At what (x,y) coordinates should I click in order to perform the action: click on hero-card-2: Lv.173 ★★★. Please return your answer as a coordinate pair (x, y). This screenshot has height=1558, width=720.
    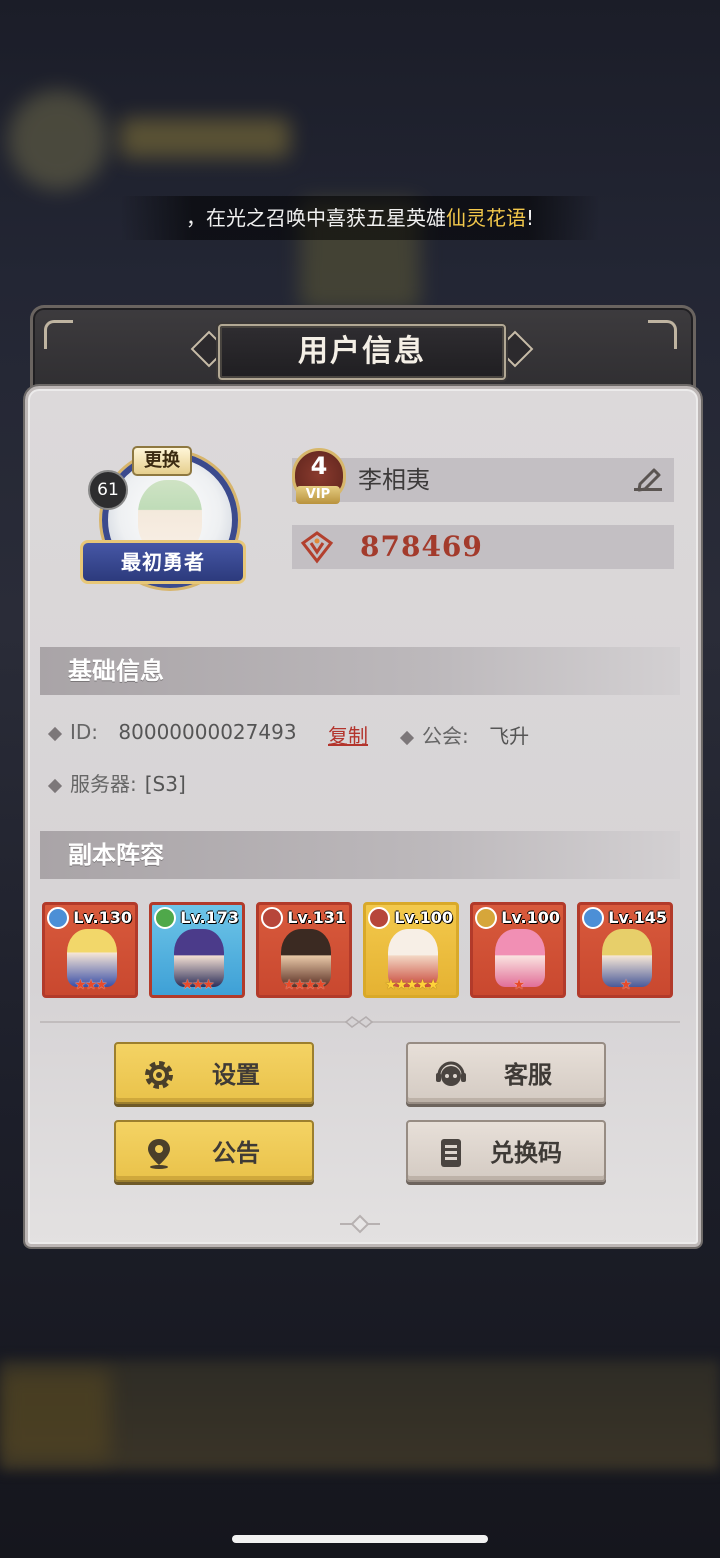
    Looking at the image, I should click on (197, 950).